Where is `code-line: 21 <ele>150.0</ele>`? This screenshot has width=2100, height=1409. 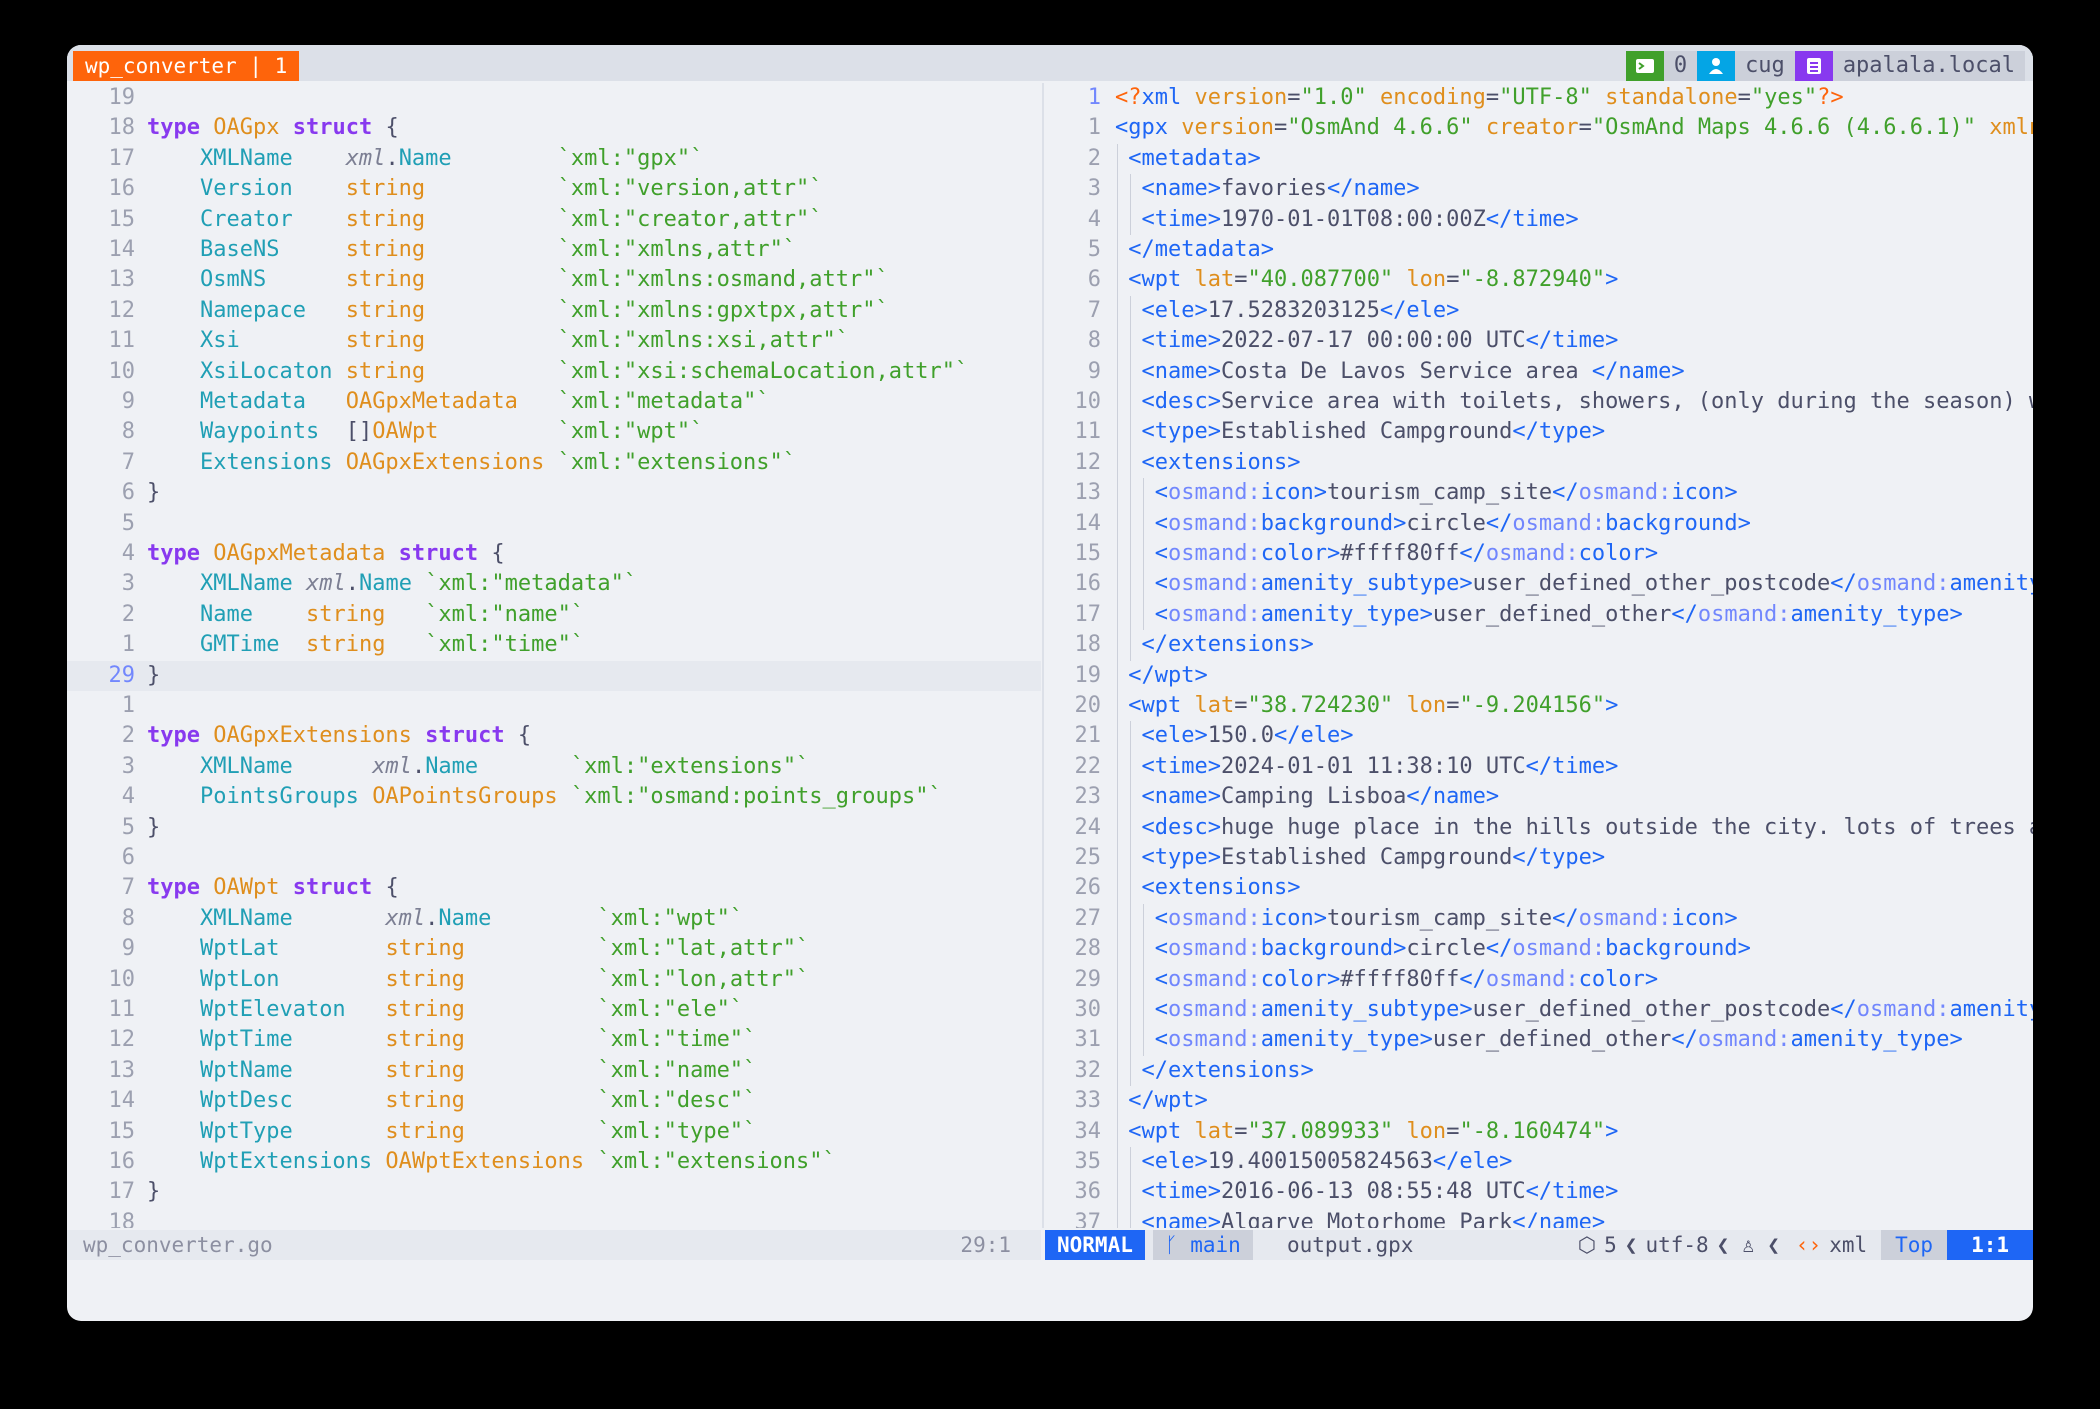
code-line: 21 <ele>150.0</ele> is located at coordinates (1539, 736).